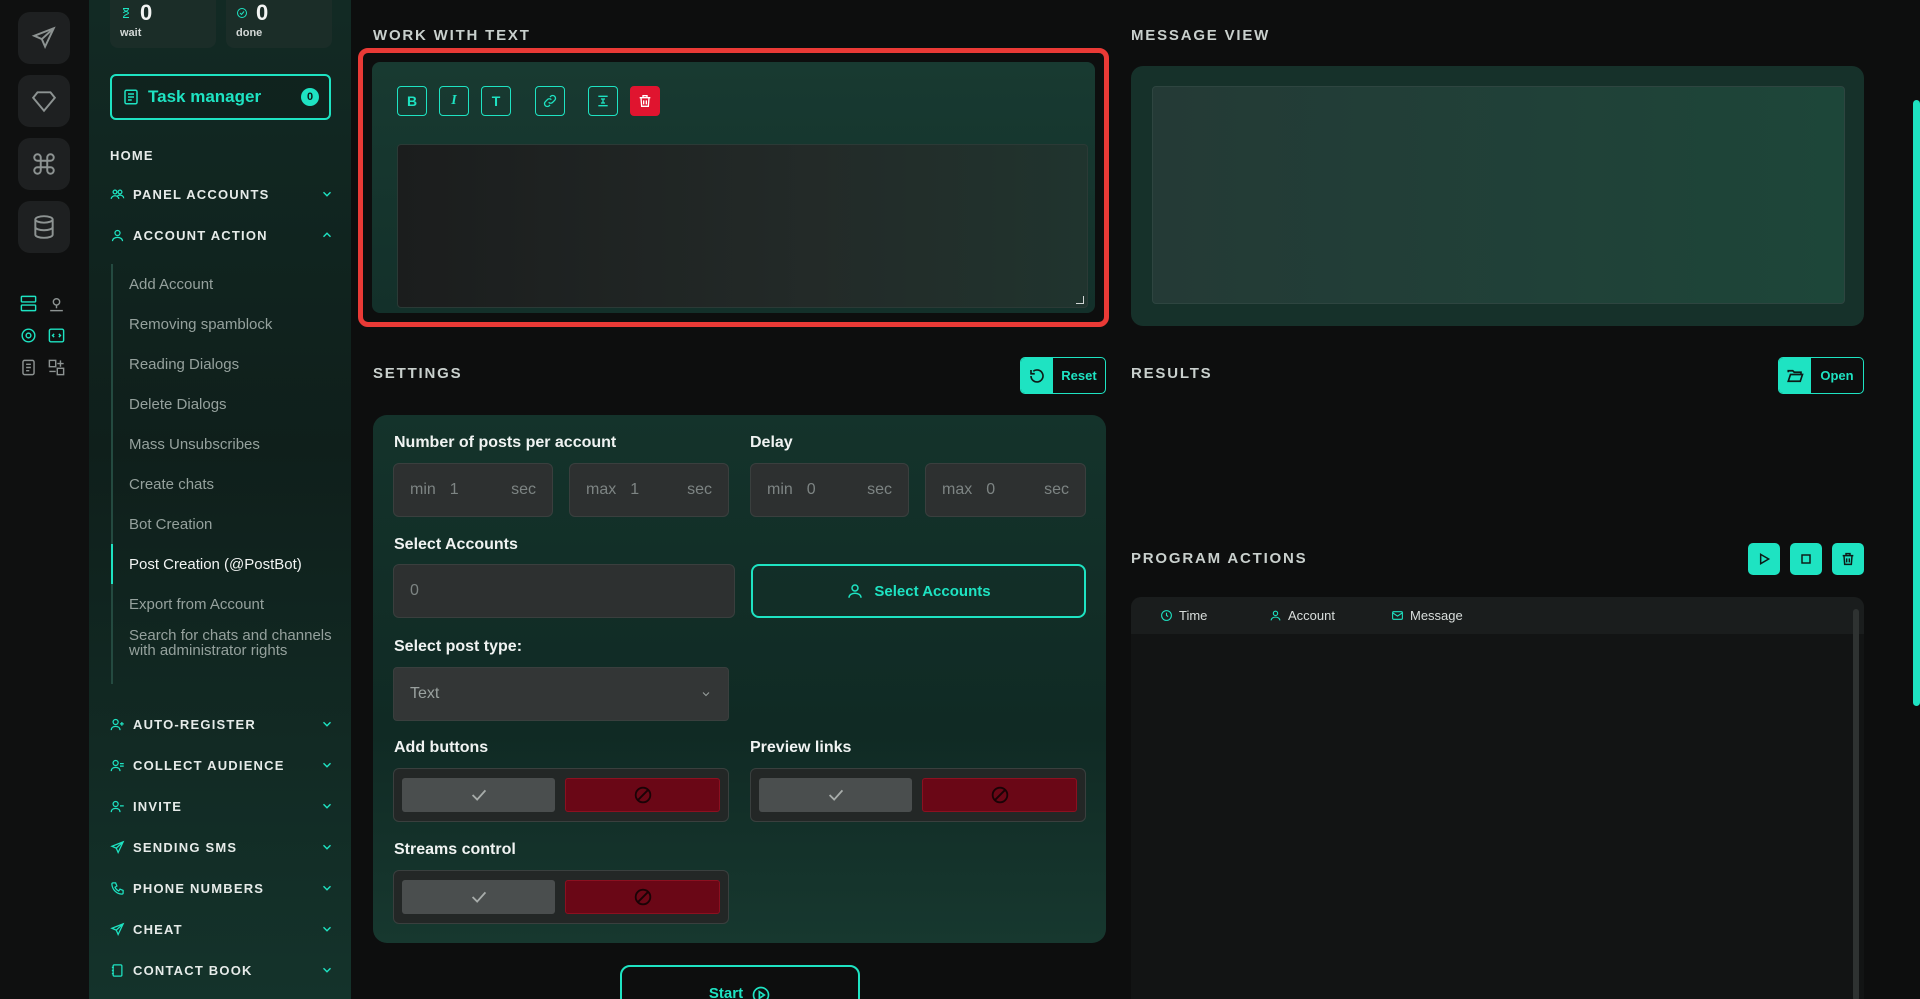 The image size is (1920, 999). I want to click on subnav-item: Removing spamblock, so click(227, 324).